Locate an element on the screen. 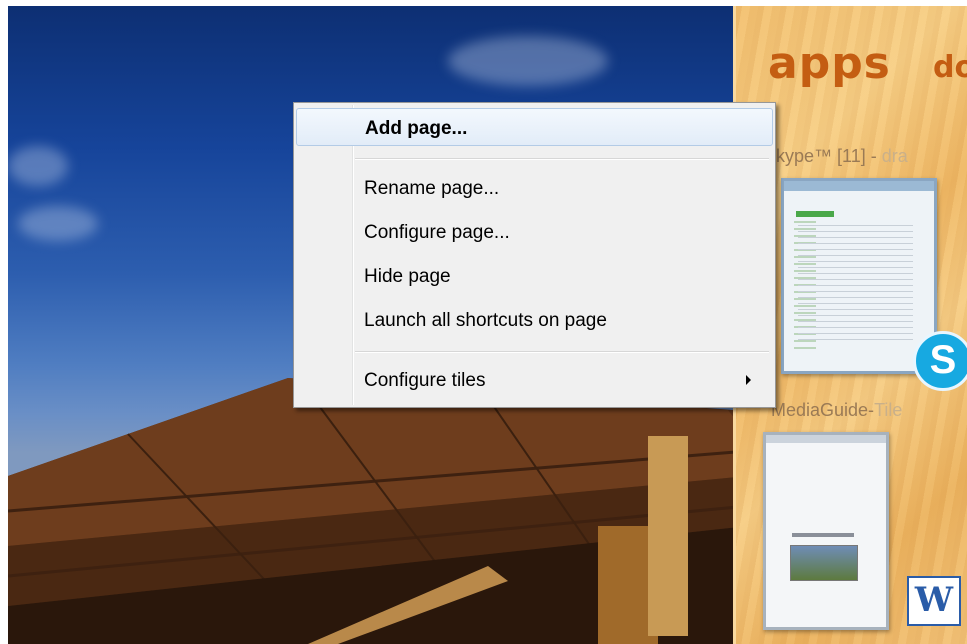  word-icon: W is located at coordinates (934, 601).